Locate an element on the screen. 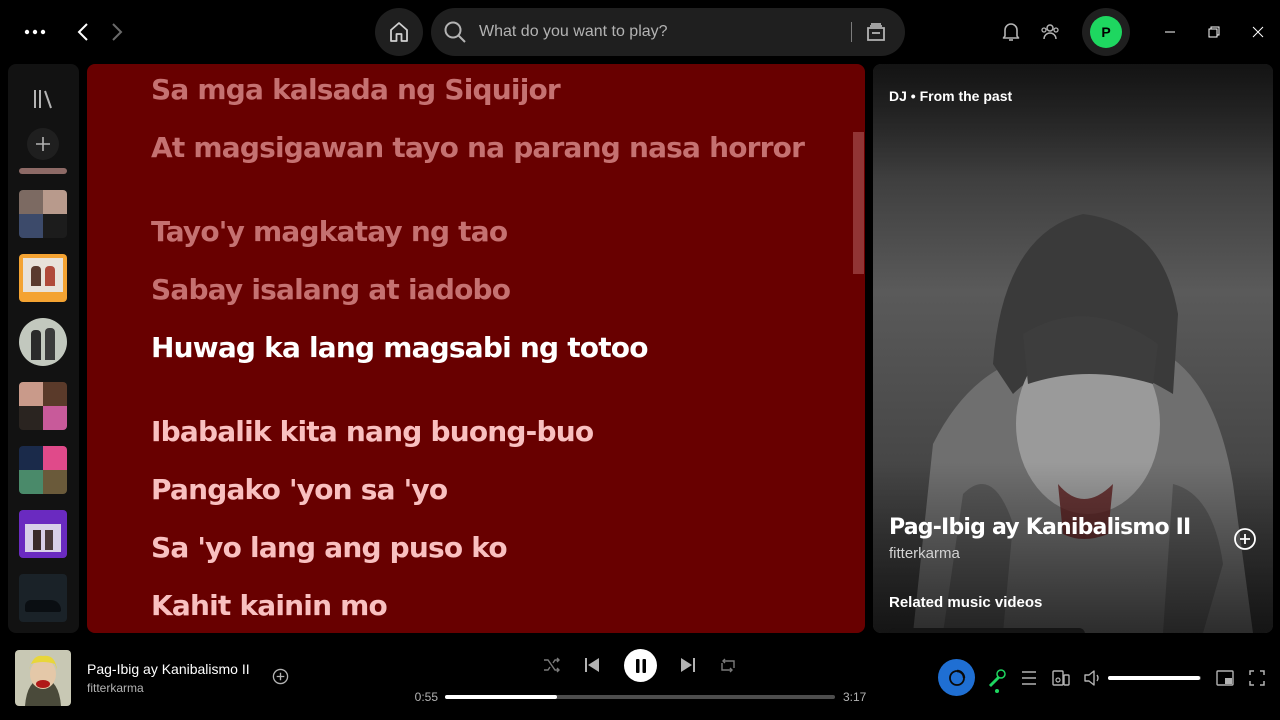 The image size is (1280, 720). add-to-playlist-button is located at coordinates (280, 676).